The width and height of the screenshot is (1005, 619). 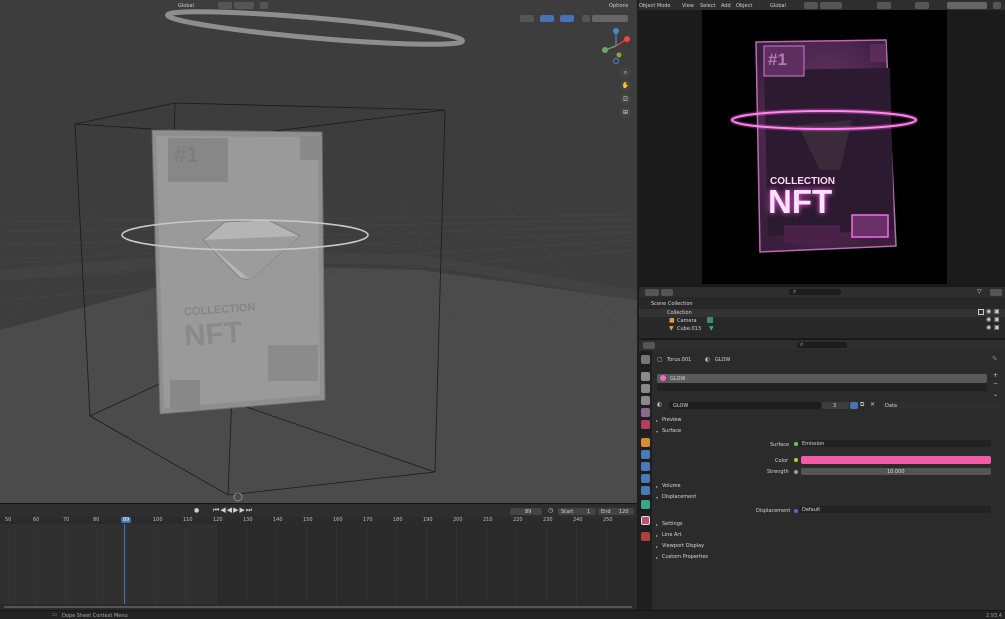 I want to click on pivot-button, so click(x=225, y=5).